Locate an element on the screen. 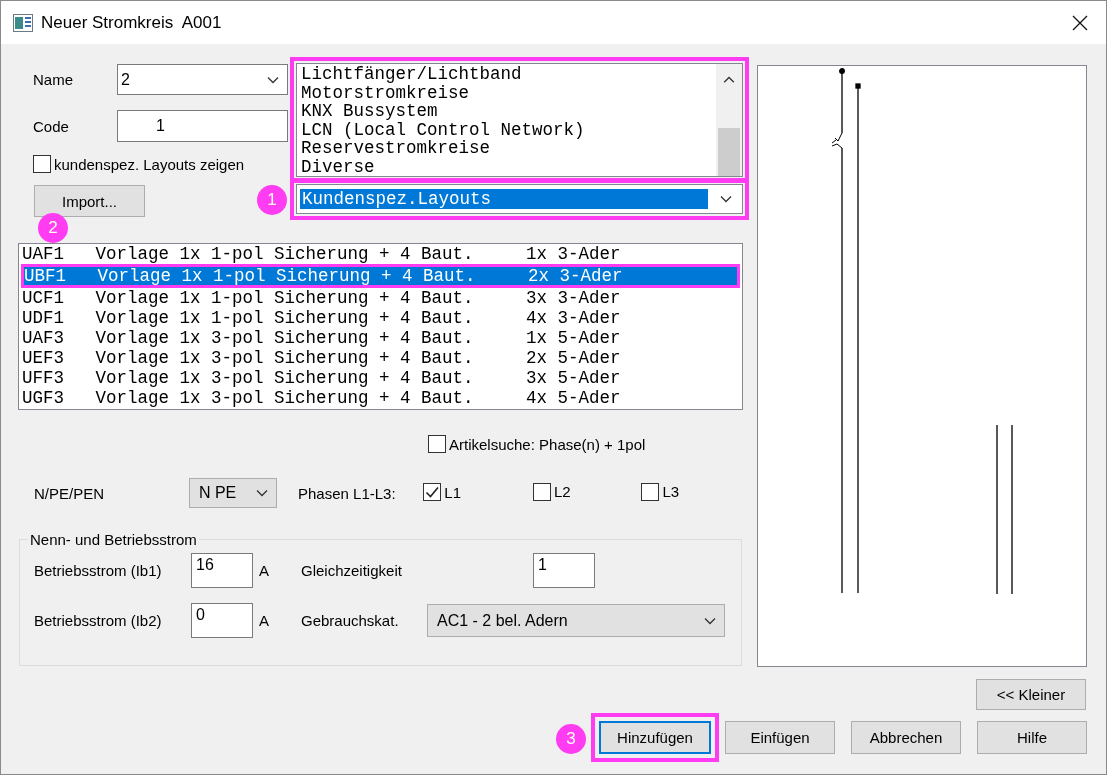  list-item: Lichtfänger/Lichtband is located at coordinates (508, 74).